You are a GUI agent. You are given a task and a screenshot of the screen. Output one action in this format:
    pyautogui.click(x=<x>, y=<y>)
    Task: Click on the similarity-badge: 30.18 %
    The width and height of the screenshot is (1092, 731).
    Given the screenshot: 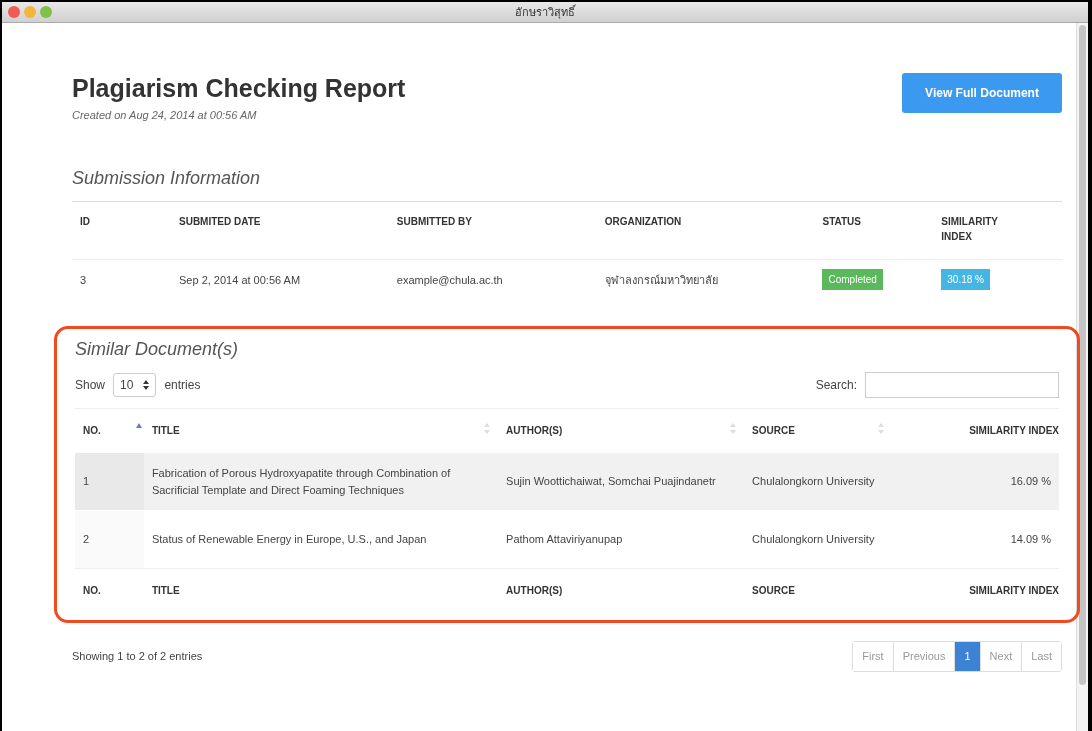 What is the action you would take?
    pyautogui.click(x=965, y=280)
    